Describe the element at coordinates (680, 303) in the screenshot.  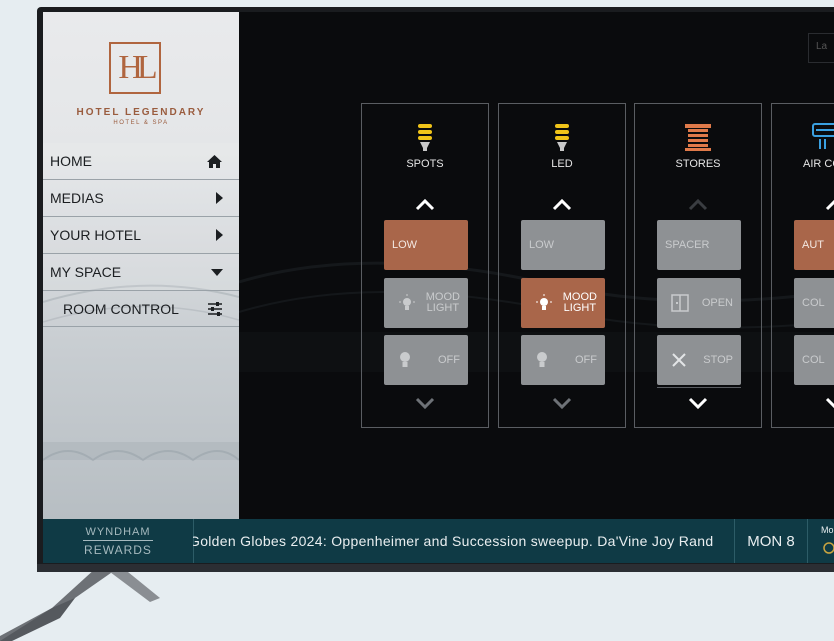
I see `door-open-icon` at that location.